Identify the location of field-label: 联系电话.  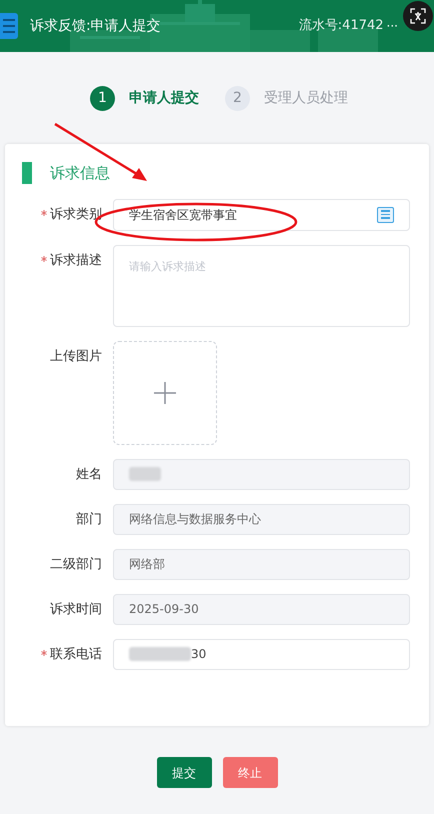
(76, 655).